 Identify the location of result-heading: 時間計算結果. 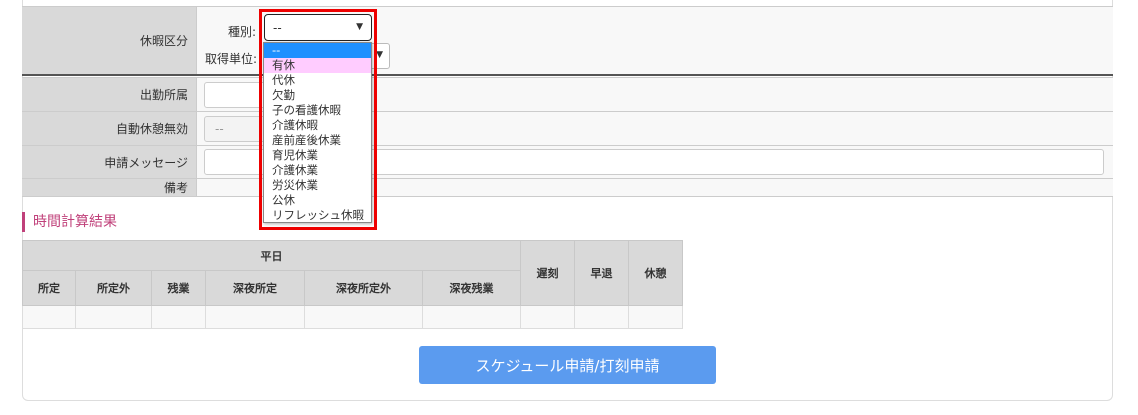
(69, 222).